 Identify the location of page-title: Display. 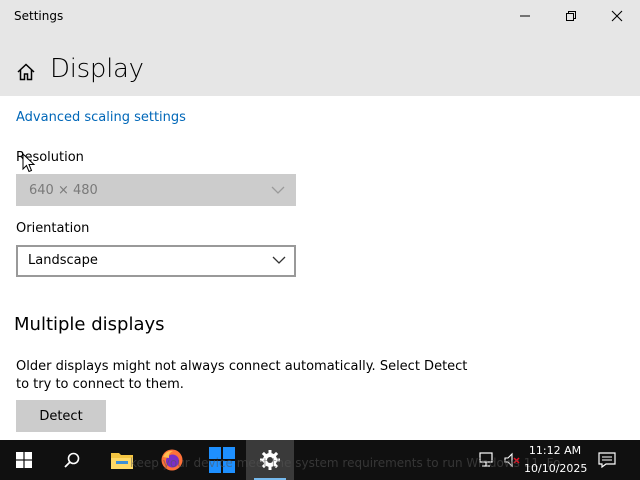
(97, 69).